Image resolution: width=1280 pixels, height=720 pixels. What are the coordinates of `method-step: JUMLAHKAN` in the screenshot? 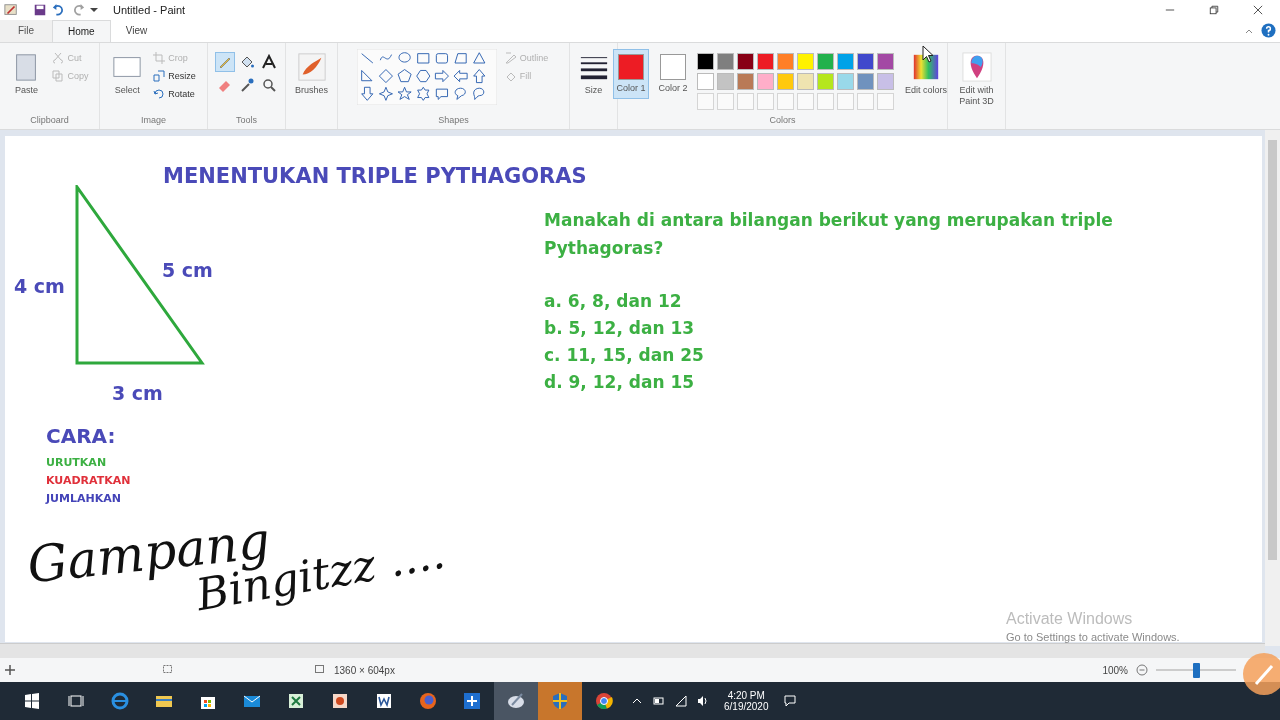 It's located at (88, 499).